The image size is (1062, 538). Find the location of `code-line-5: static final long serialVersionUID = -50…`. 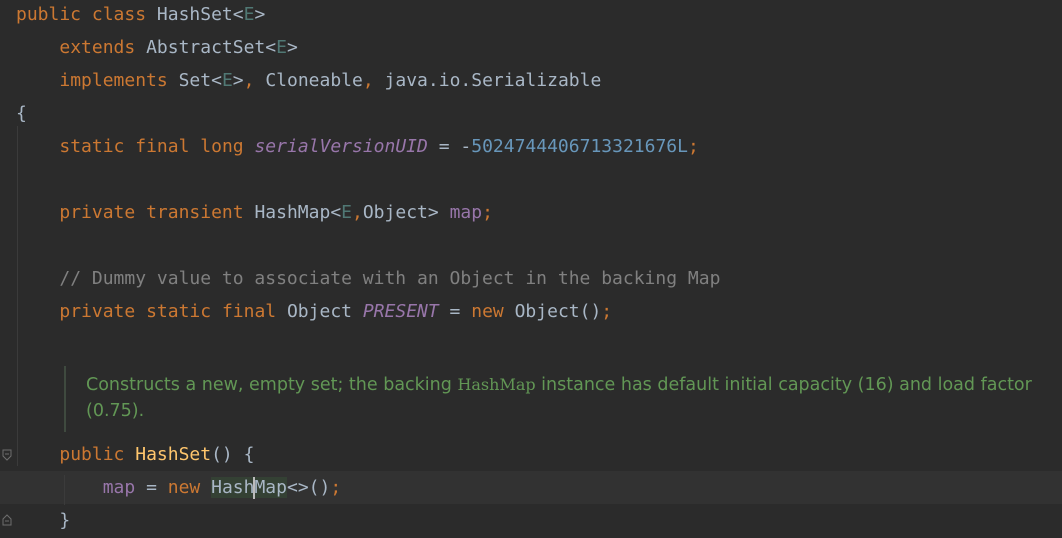

code-line-5: static final long serialVersionUID = -50… is located at coordinates (357, 146).